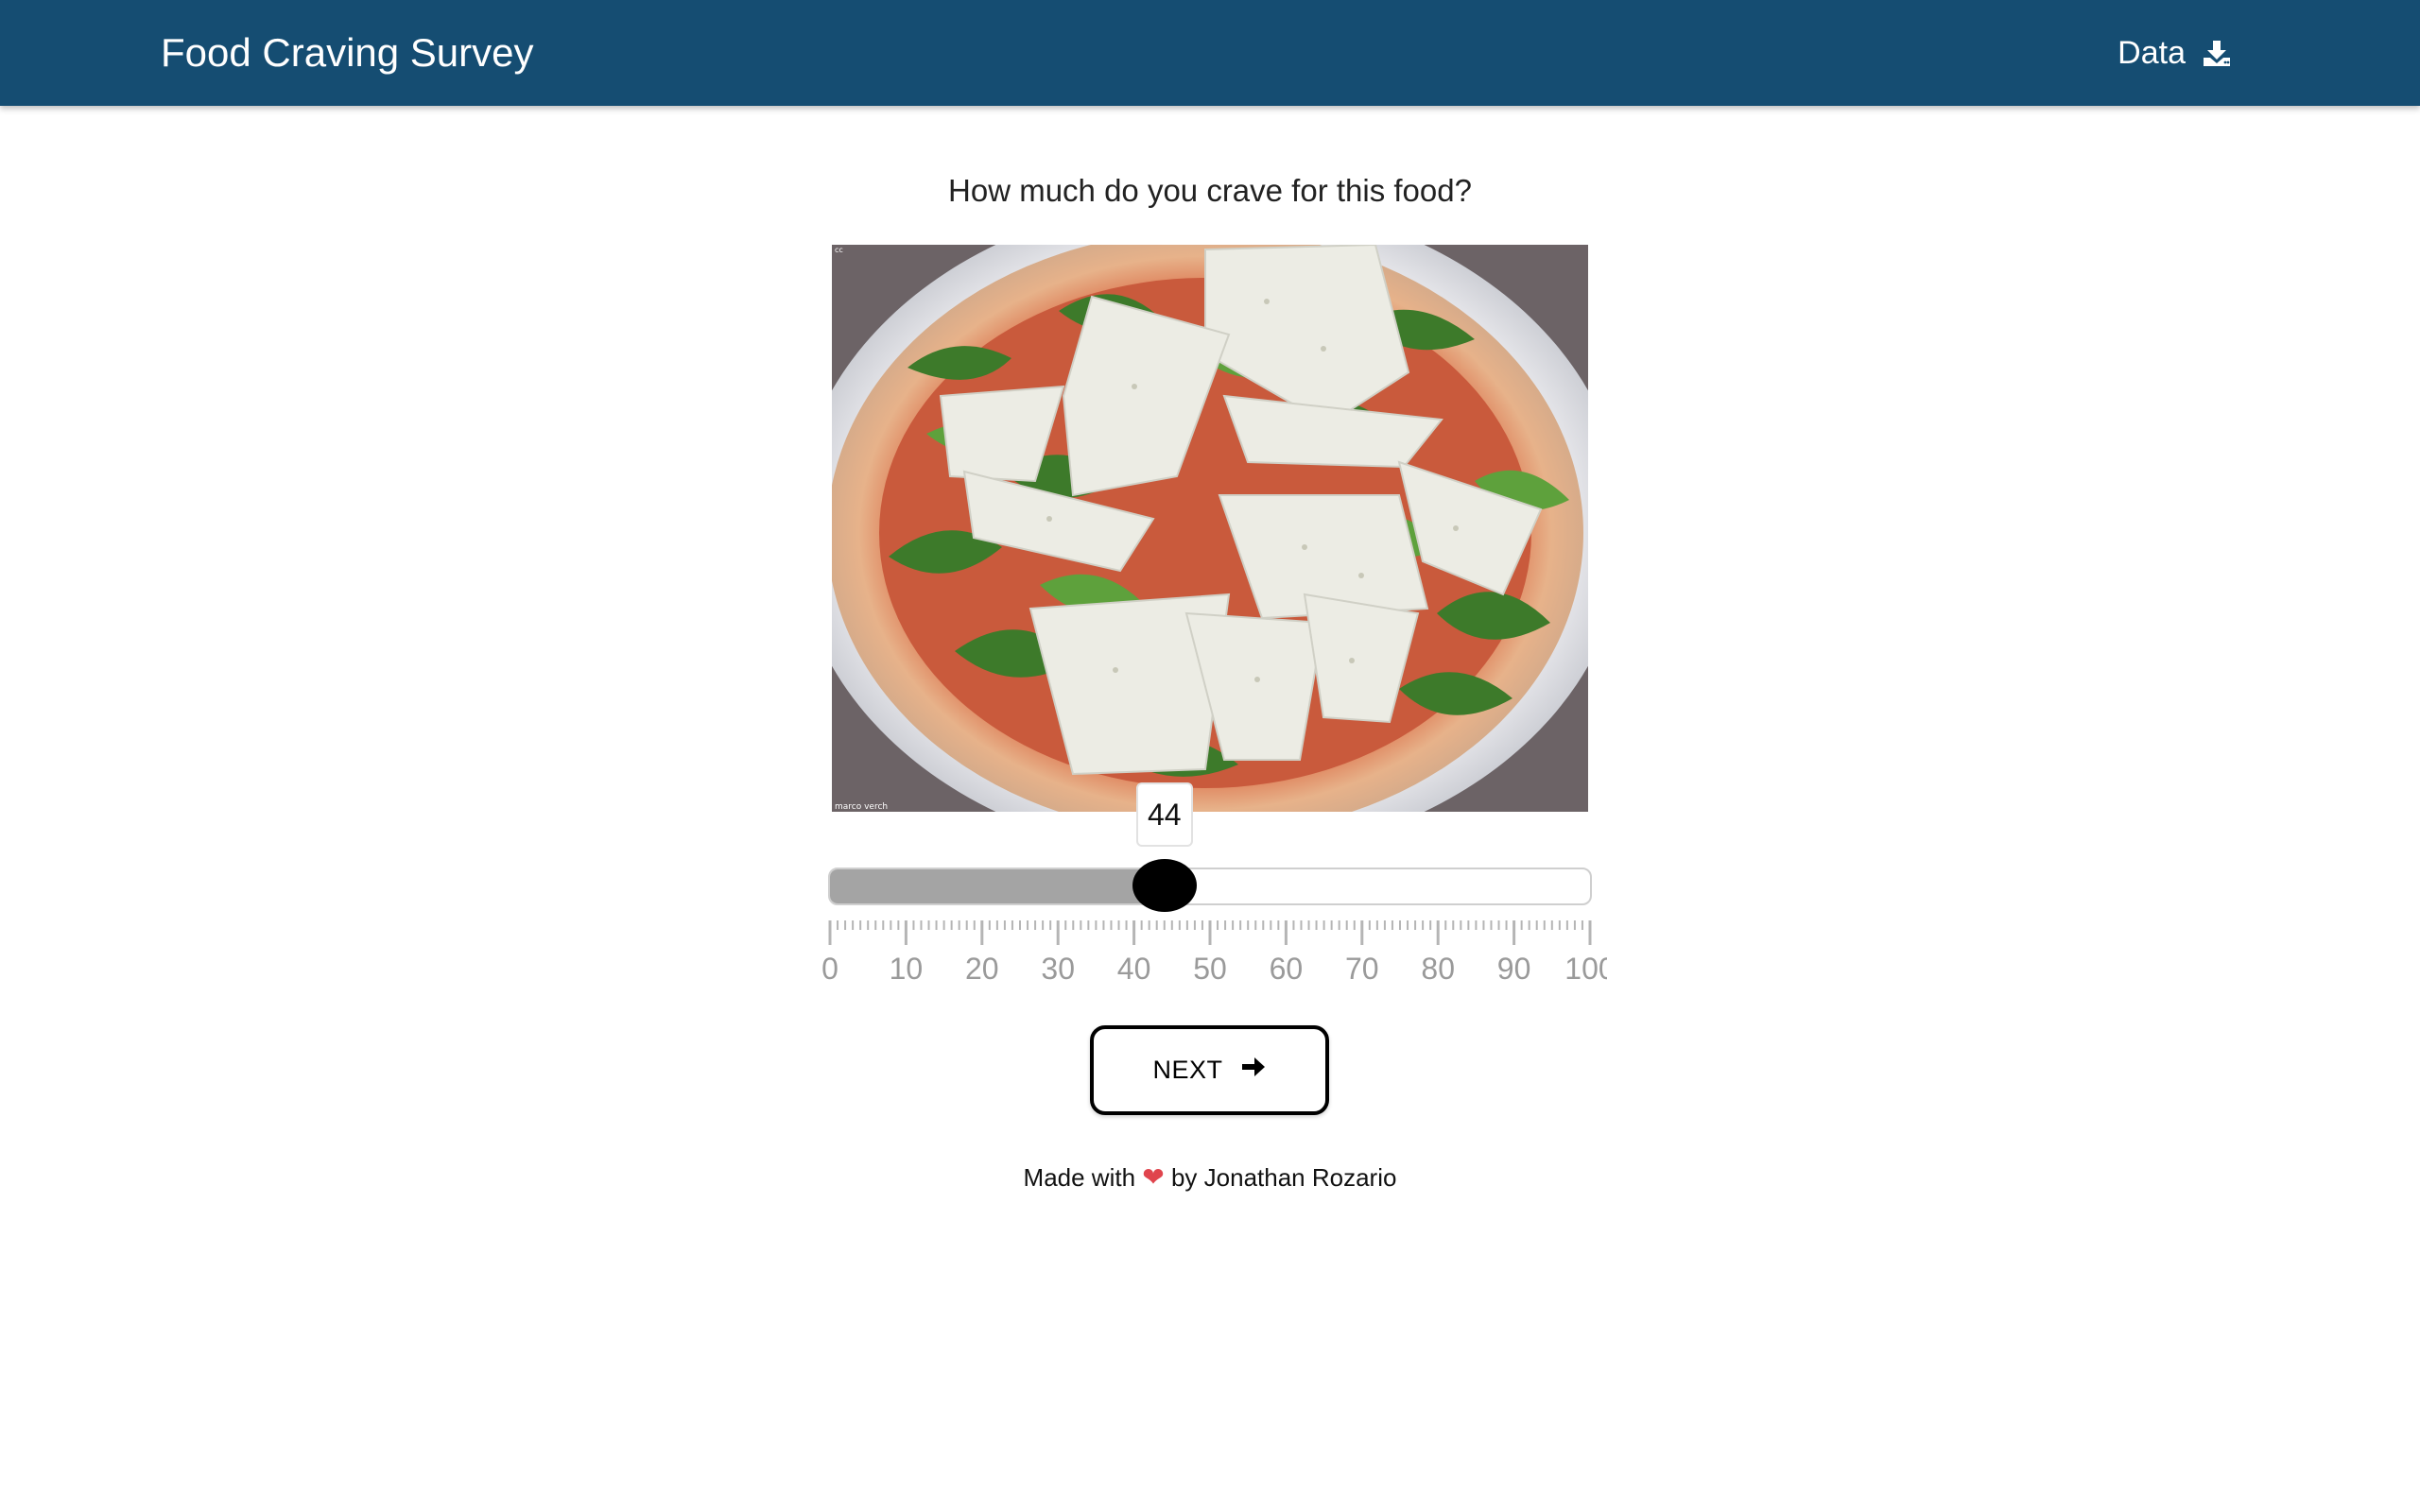 The height and width of the screenshot is (1512, 2420). I want to click on food-image: cc marco verch, so click(1210, 528).